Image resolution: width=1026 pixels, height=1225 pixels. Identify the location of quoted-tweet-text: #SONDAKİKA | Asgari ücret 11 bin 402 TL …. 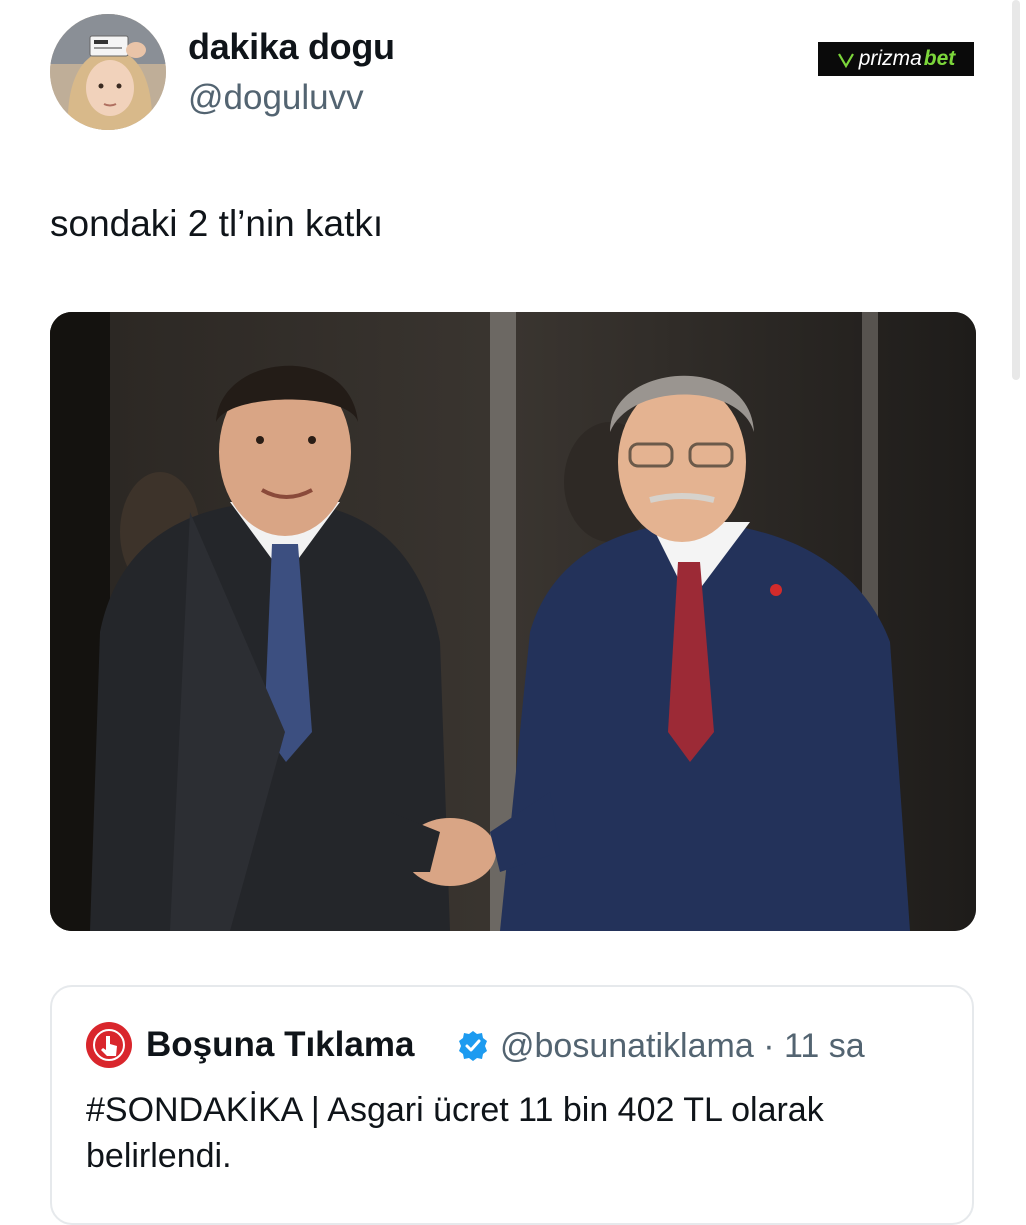
(455, 1133).